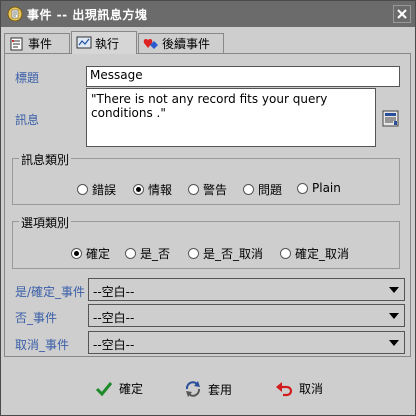  I want to click on tab-event: 事件, so click(37, 43).